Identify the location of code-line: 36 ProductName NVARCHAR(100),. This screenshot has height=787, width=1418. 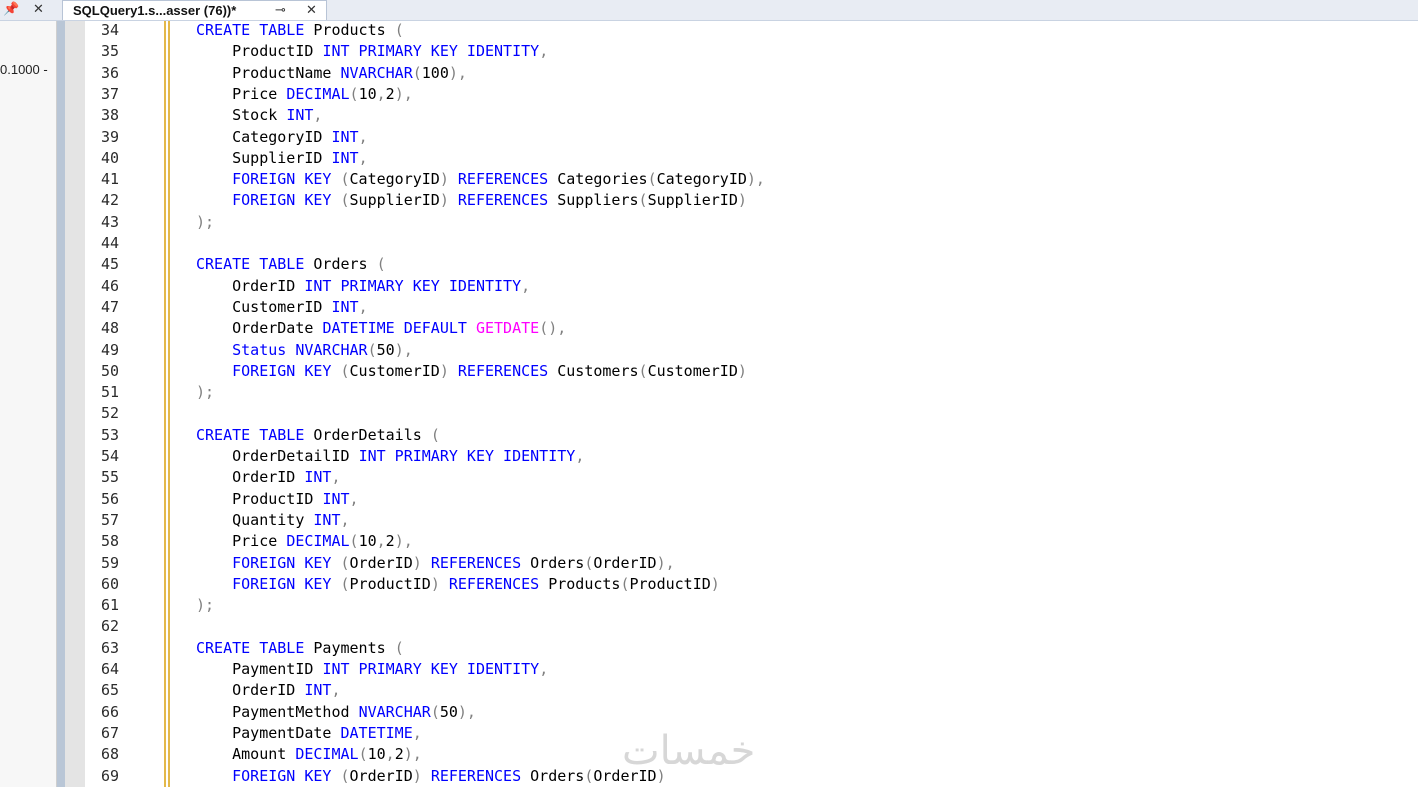
(741, 73).